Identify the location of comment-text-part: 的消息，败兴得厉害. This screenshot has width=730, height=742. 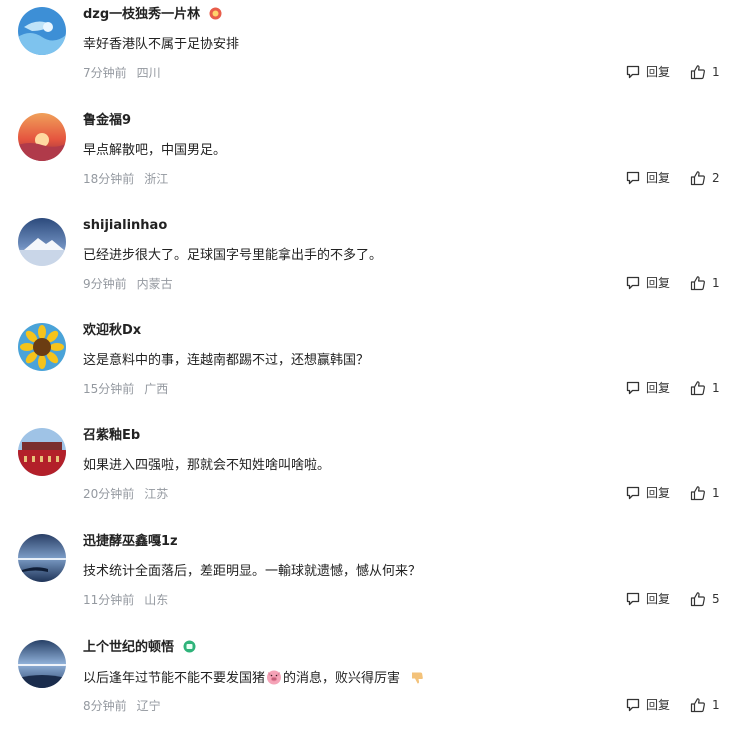
(342, 678).